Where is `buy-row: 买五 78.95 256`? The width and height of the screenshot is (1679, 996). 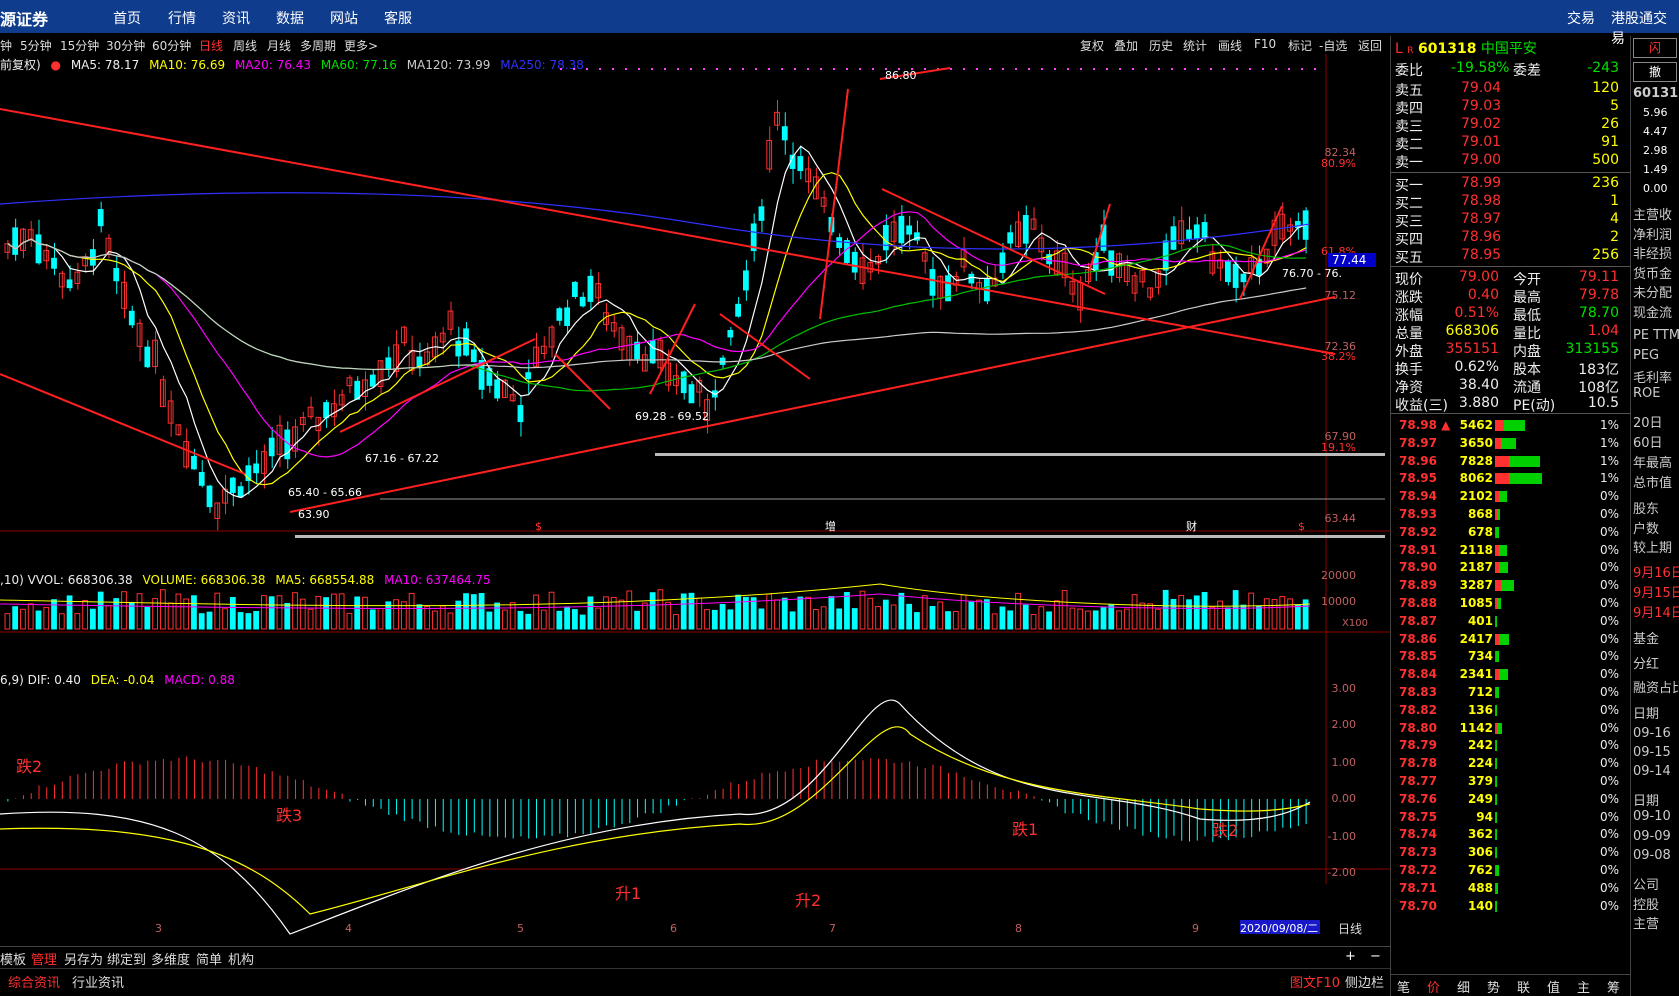 buy-row: 买五 78.95 256 is located at coordinates (1510, 256).